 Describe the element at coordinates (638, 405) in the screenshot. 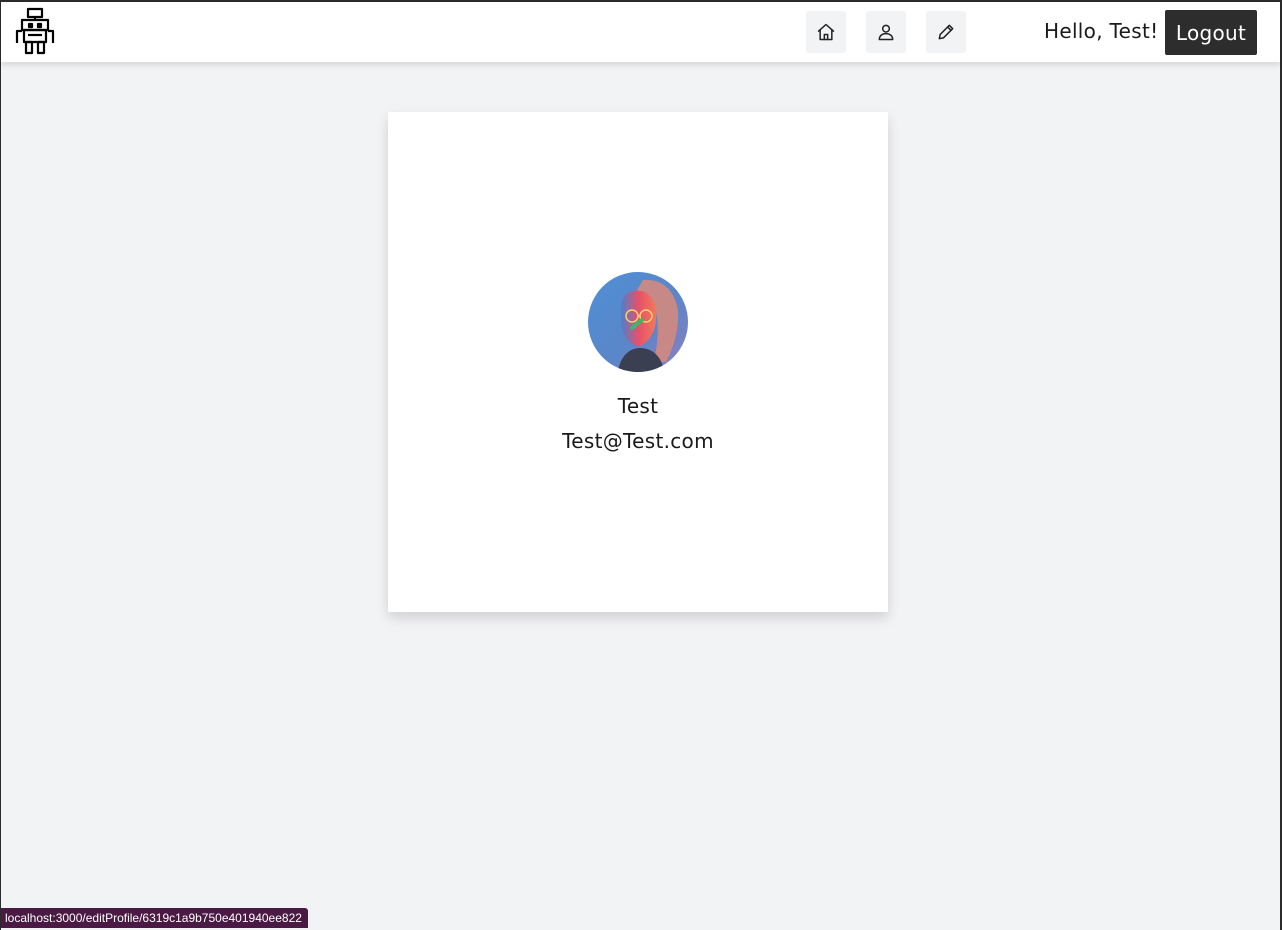

I see `profile-name: Test` at that location.